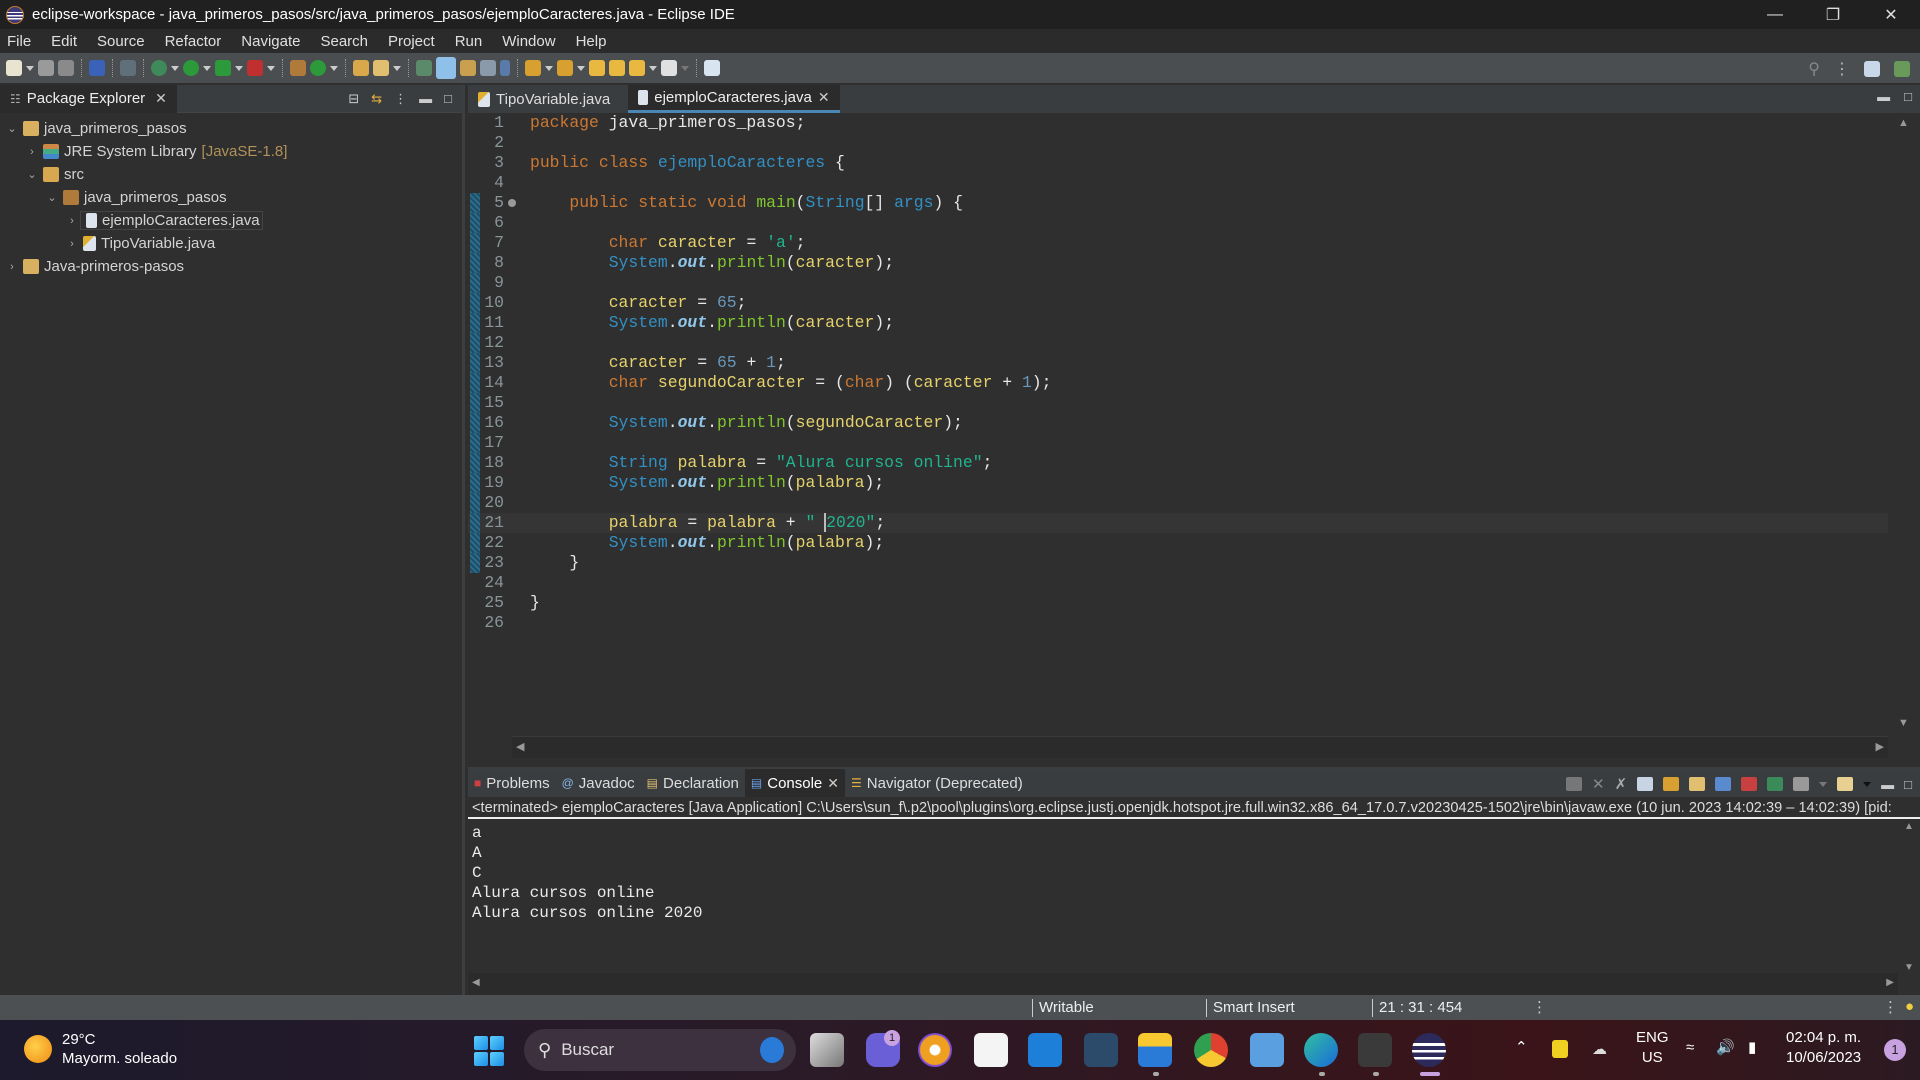 The height and width of the screenshot is (1080, 1920). What do you see at coordinates (1321, 1050) in the screenshot?
I see `edge-icon` at bounding box center [1321, 1050].